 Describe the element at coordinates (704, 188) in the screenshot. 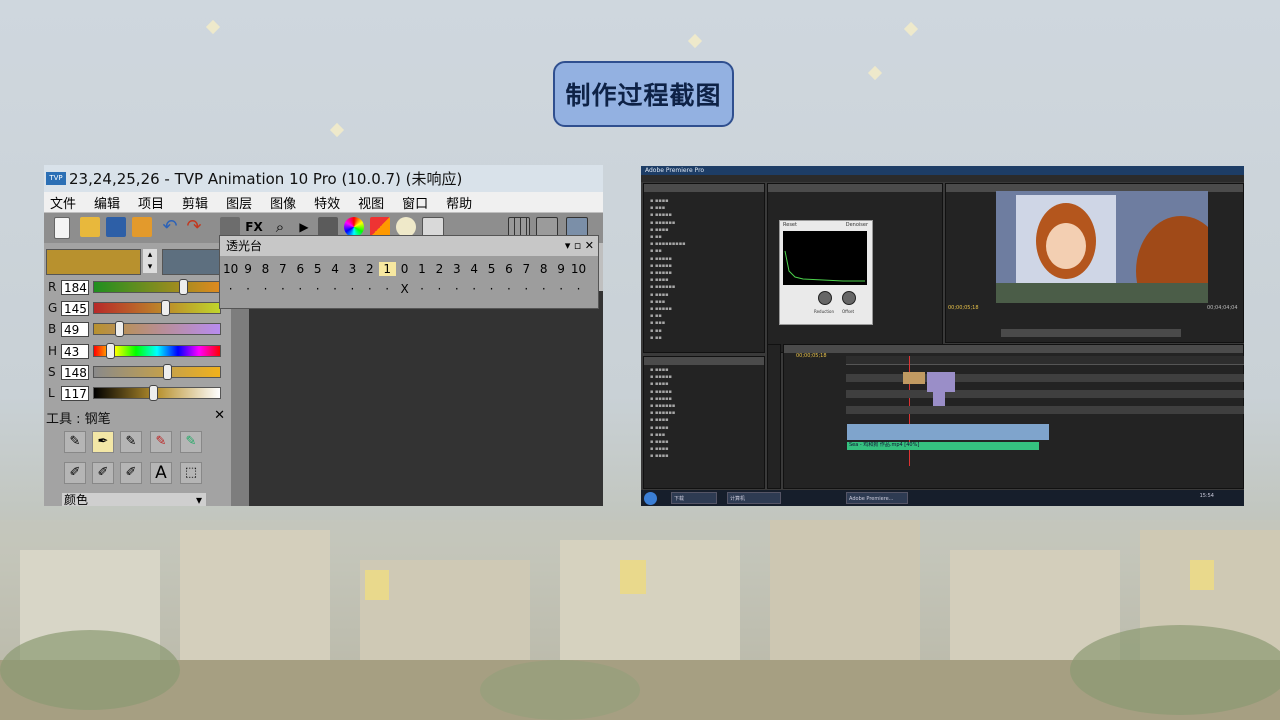

I see `effects-panel-tabs` at that location.